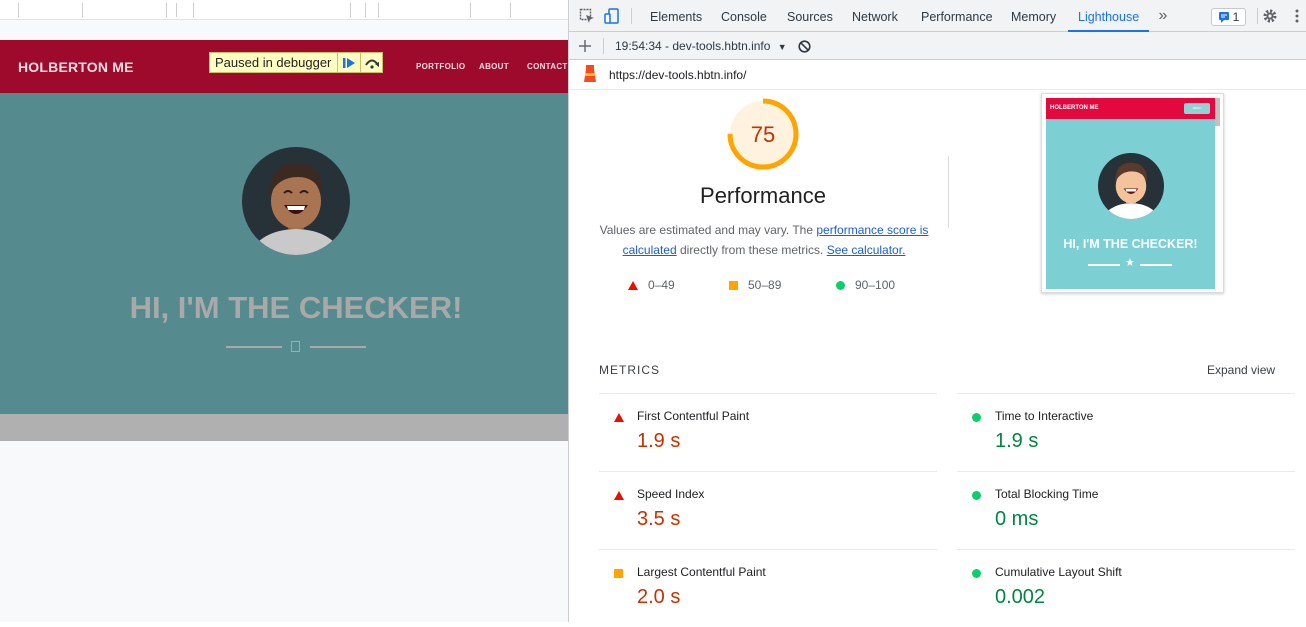  I want to click on thumbnail-title: HI, I'M THE CHECKER!, so click(1130, 244).